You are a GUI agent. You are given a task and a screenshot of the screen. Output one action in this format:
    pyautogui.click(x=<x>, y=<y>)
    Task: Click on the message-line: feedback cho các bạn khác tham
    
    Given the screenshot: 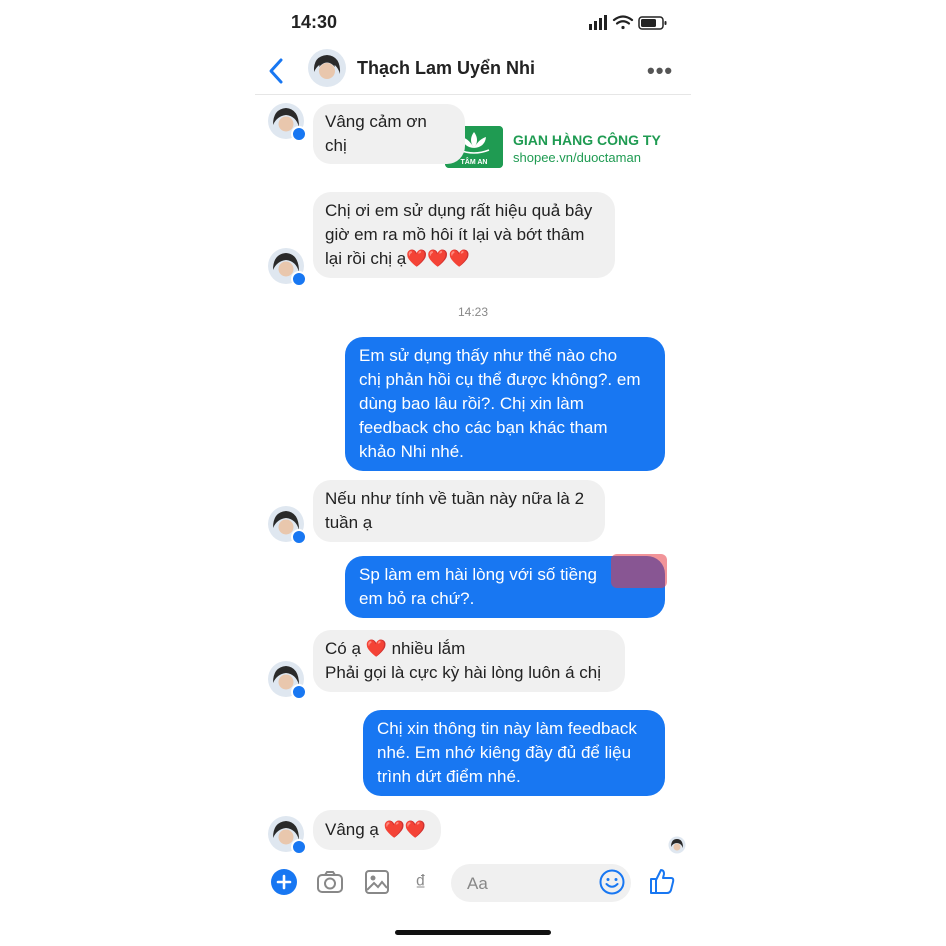 What is the action you would take?
    pyautogui.click(x=483, y=427)
    